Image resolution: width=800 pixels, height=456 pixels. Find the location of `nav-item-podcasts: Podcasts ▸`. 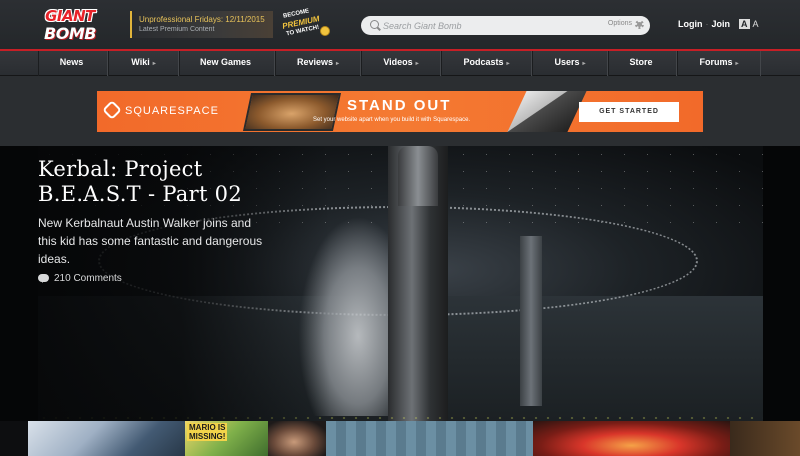

nav-item-podcasts: Podcasts ▸ is located at coordinates (486, 63).